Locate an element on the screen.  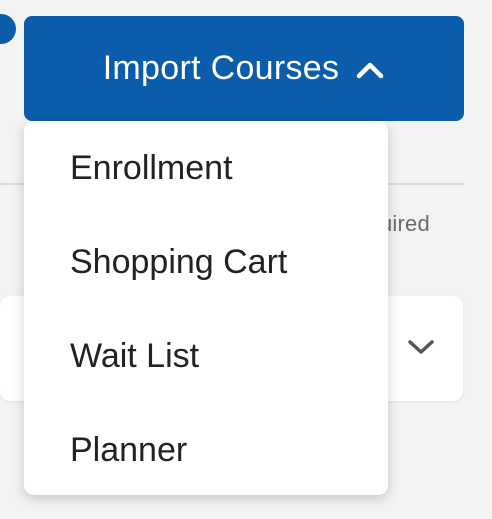
import-courses-label: Import Courses is located at coordinates (221, 68).